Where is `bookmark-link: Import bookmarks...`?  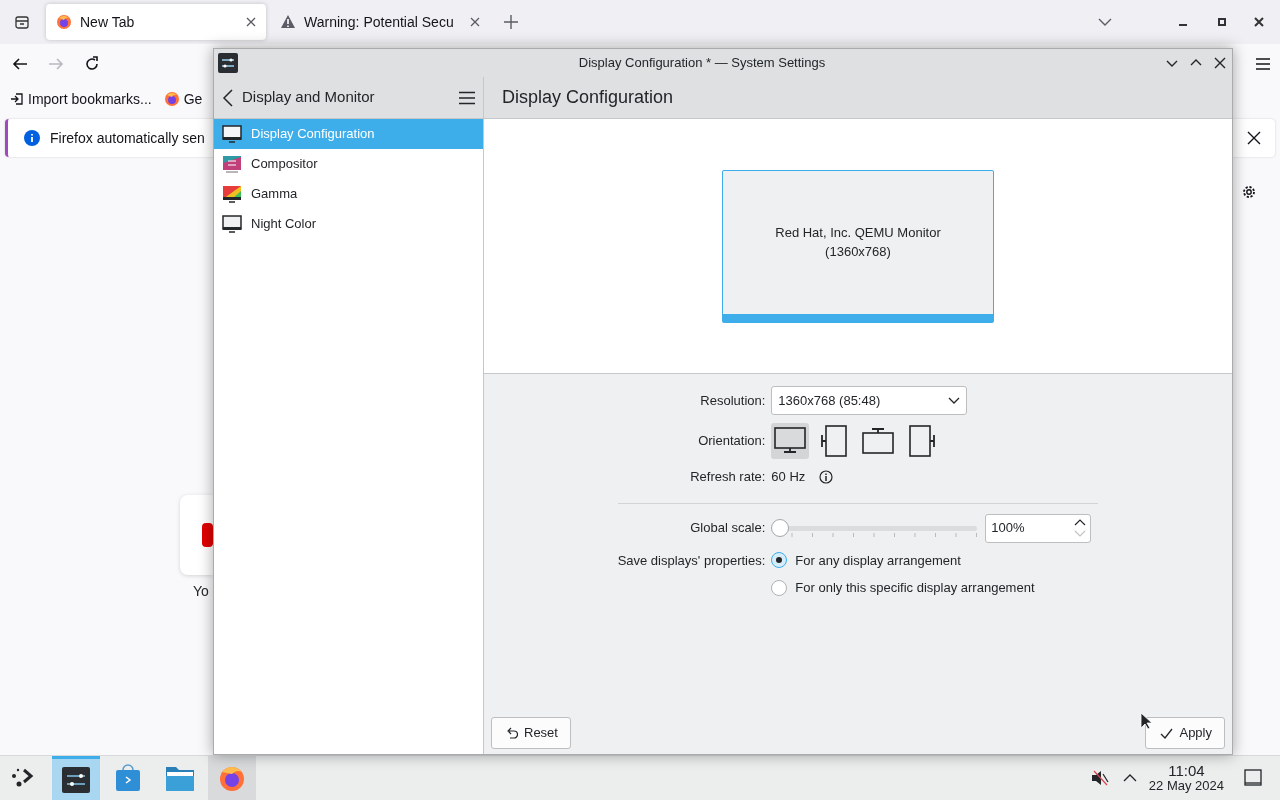
bookmark-link: Import bookmarks... is located at coordinates (81, 99).